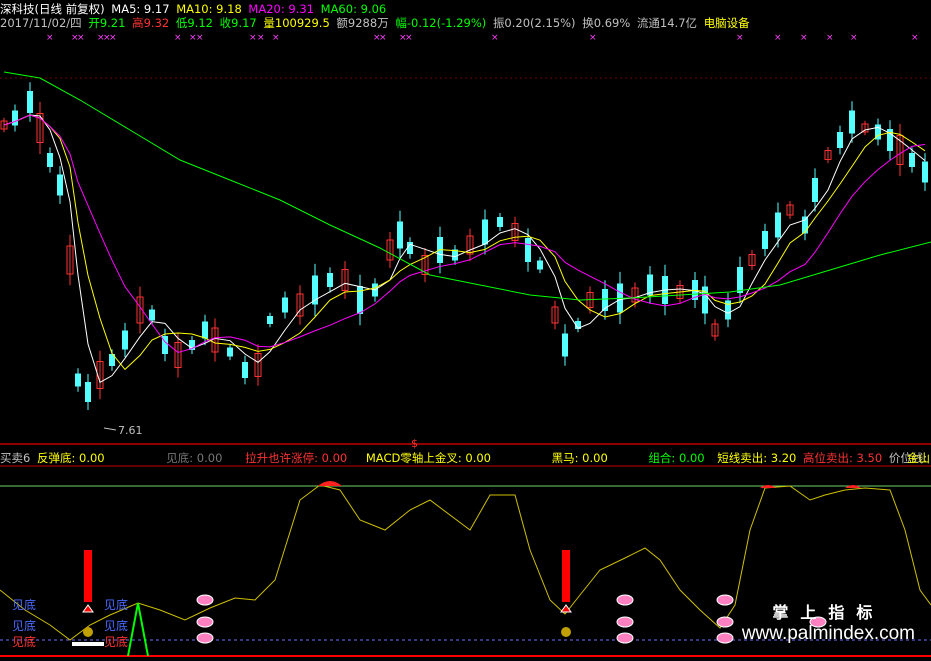 The width and height of the screenshot is (931, 661). What do you see at coordinates (757, 458) in the screenshot?
I see `indicator-short-sell: 短线卖出: 3.20` at bounding box center [757, 458].